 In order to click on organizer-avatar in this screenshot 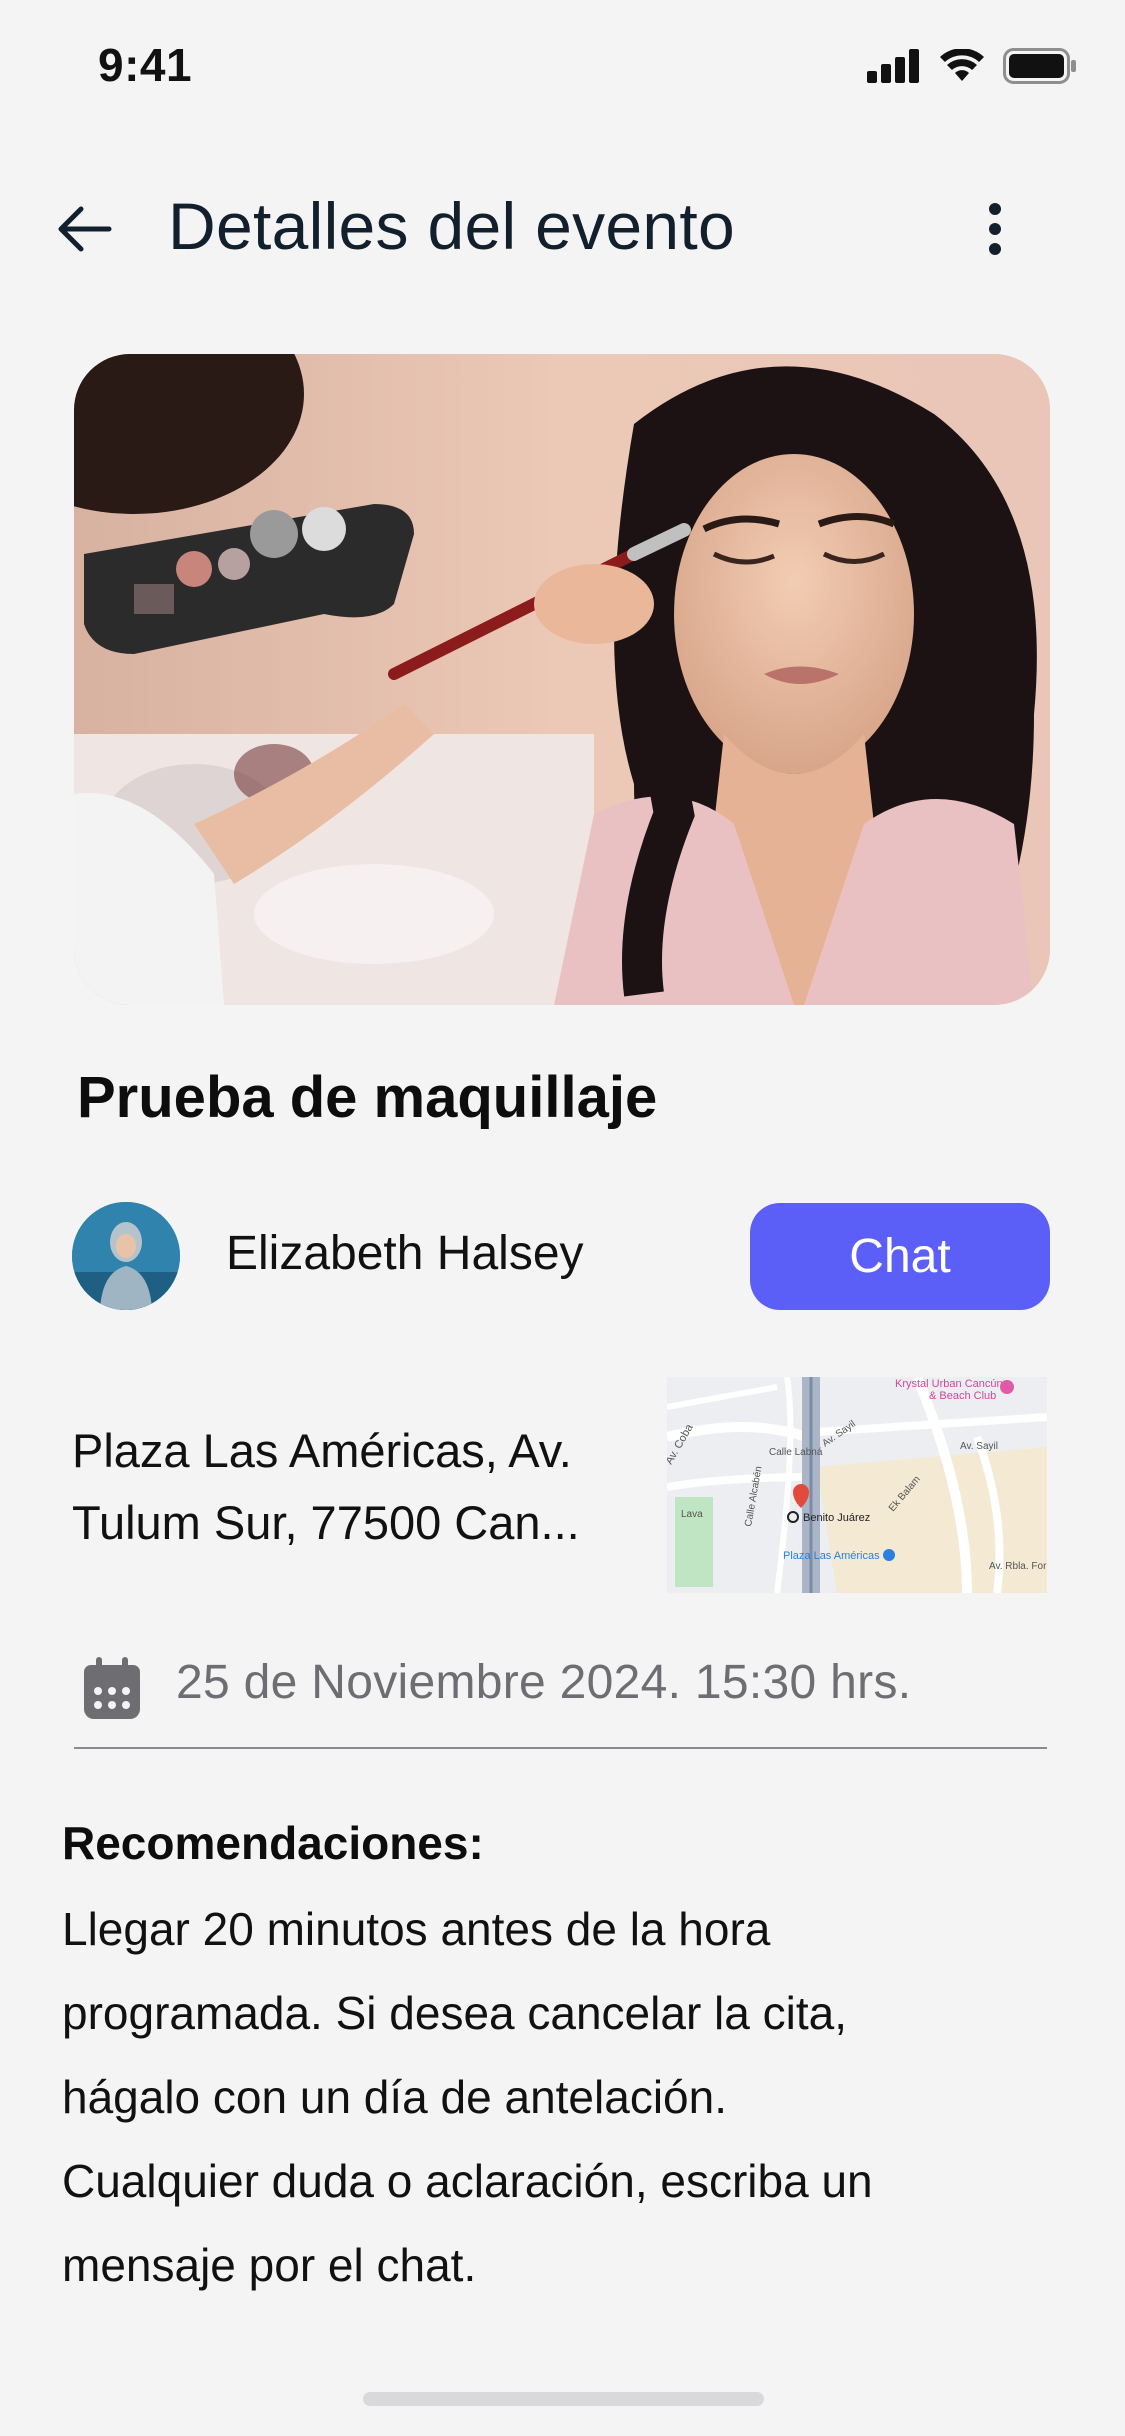, I will do `click(126, 1256)`.